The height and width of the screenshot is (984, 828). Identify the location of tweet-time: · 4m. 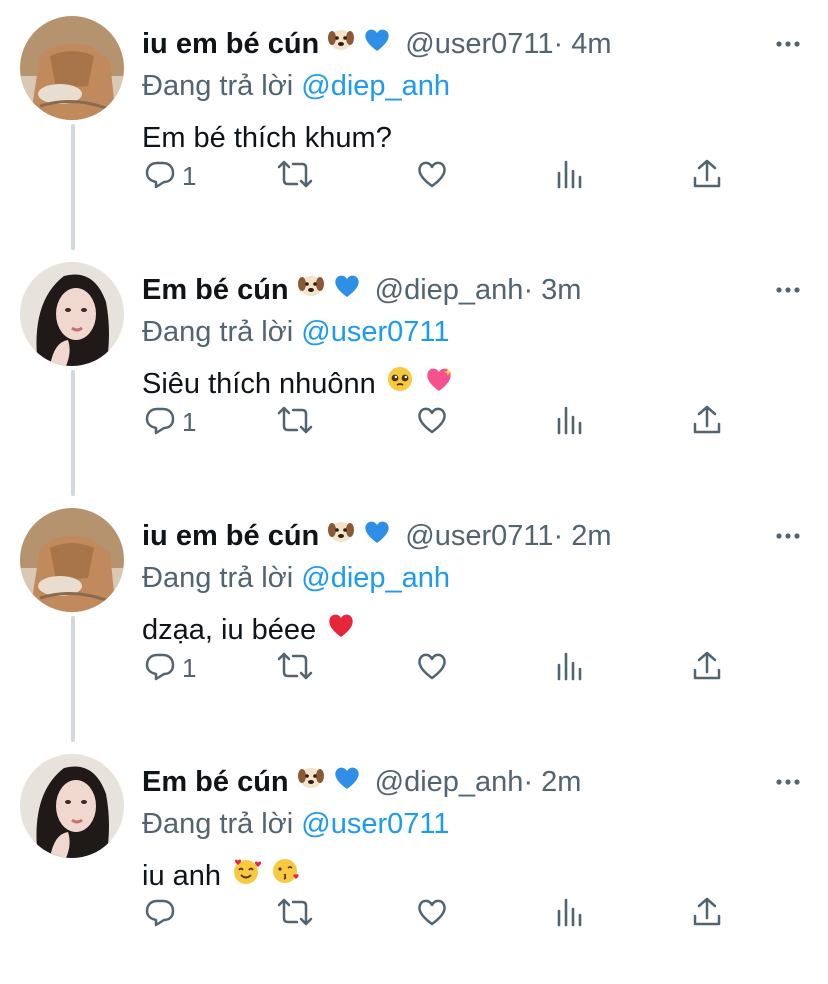
(582, 44).